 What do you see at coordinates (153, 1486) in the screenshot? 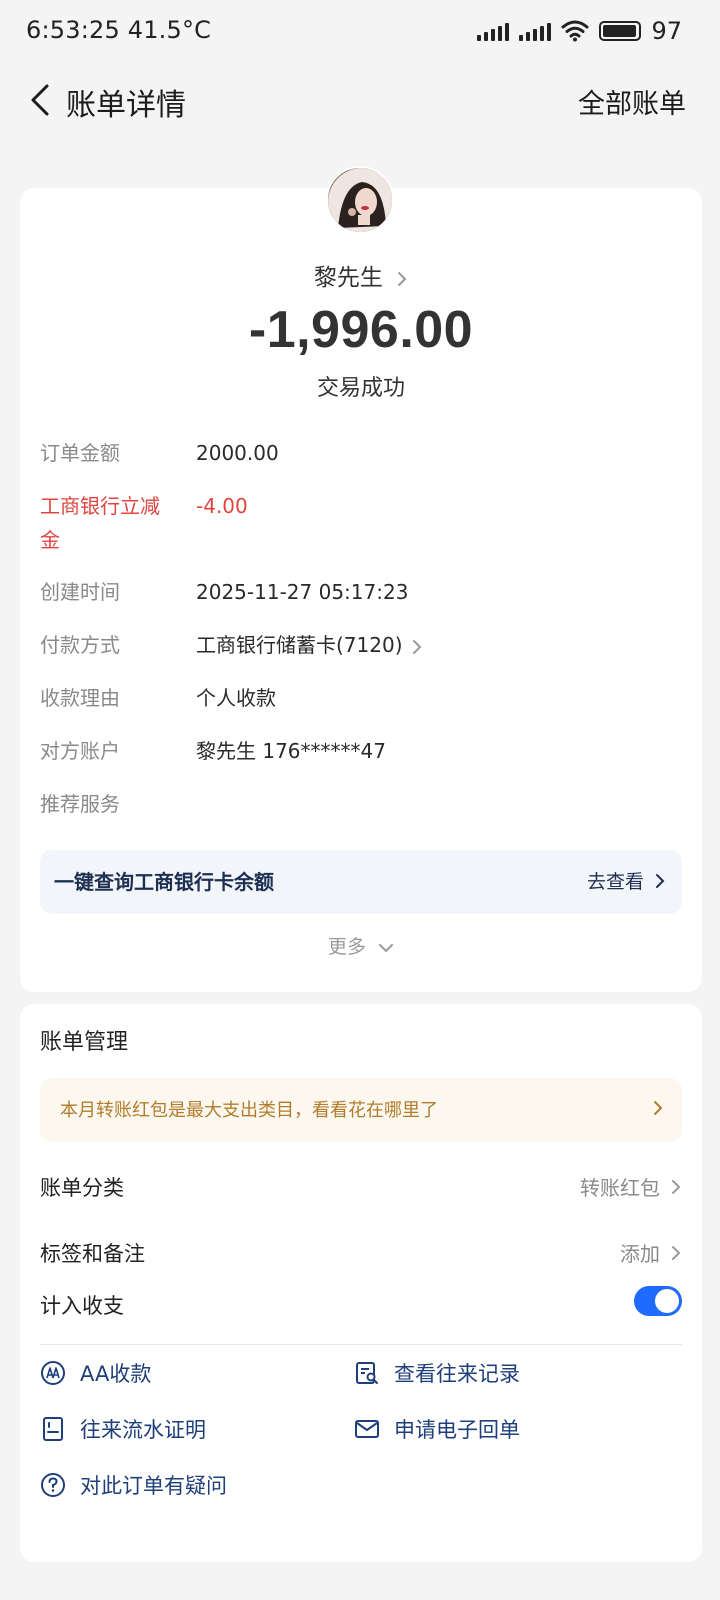
I see `action-label: 对此订单有疑问` at bounding box center [153, 1486].